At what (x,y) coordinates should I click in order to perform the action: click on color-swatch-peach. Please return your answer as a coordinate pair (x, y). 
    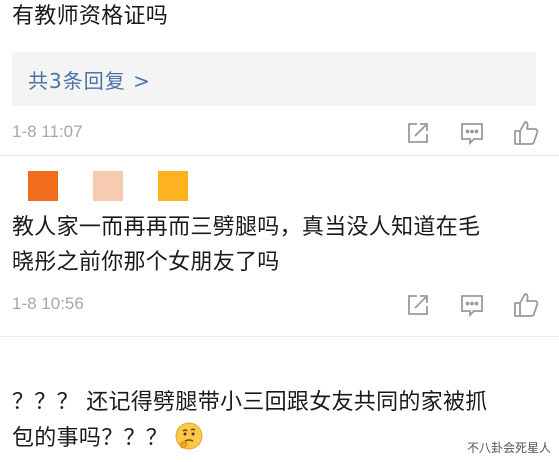
    Looking at the image, I should click on (108, 186).